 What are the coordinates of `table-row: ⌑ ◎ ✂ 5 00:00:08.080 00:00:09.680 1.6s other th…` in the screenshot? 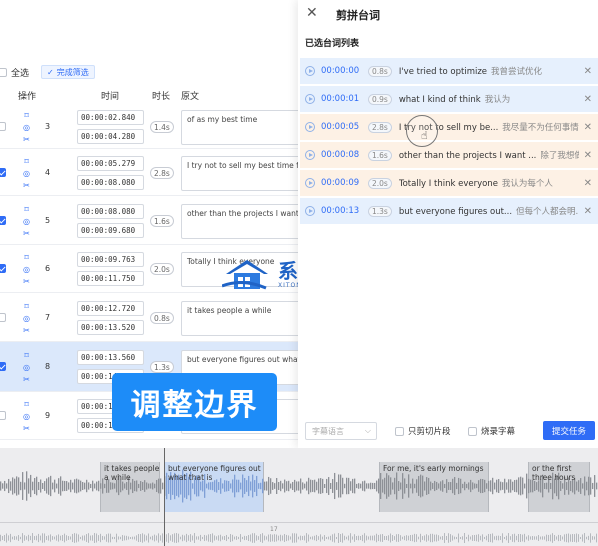 It's located at (155, 220).